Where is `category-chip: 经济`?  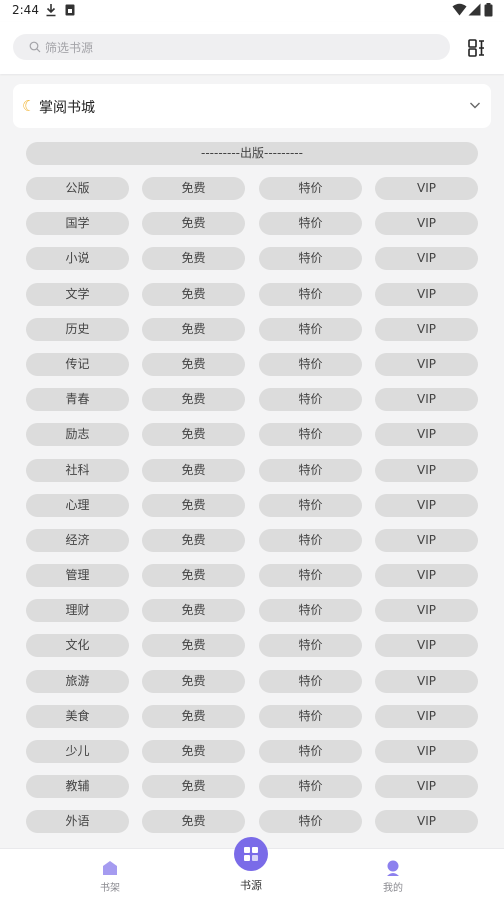
category-chip: 经济 is located at coordinates (77, 540).